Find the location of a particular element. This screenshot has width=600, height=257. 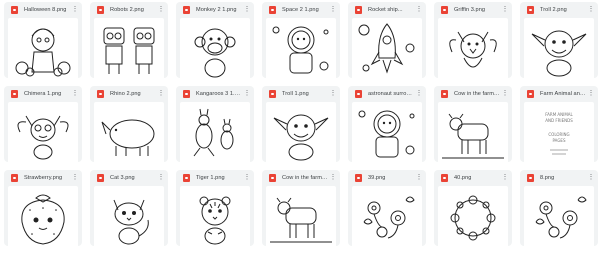

file-tile: Kangaroos 3 1.png ⋮ is located at coordinates (215, 124).